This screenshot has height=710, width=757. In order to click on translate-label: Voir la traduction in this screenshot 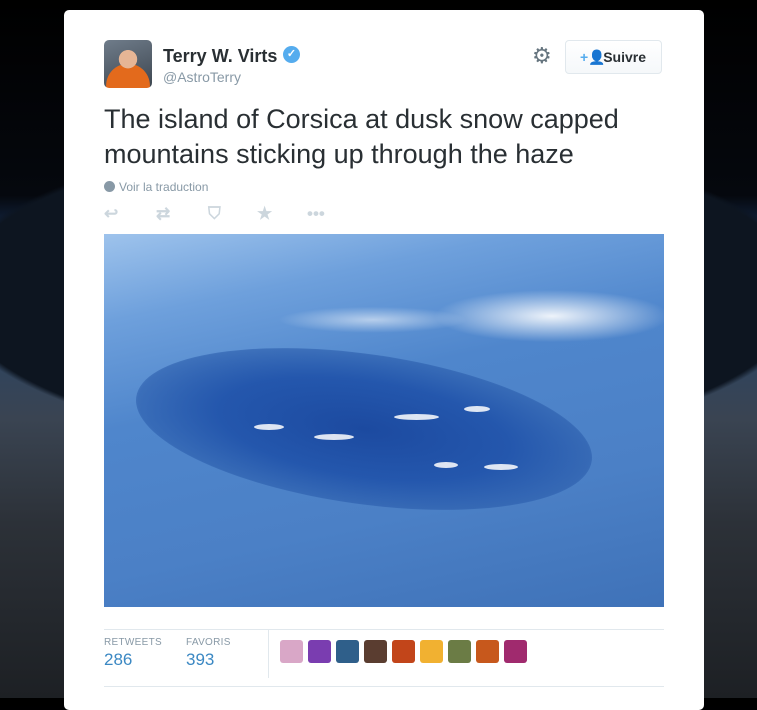, I will do `click(164, 187)`.